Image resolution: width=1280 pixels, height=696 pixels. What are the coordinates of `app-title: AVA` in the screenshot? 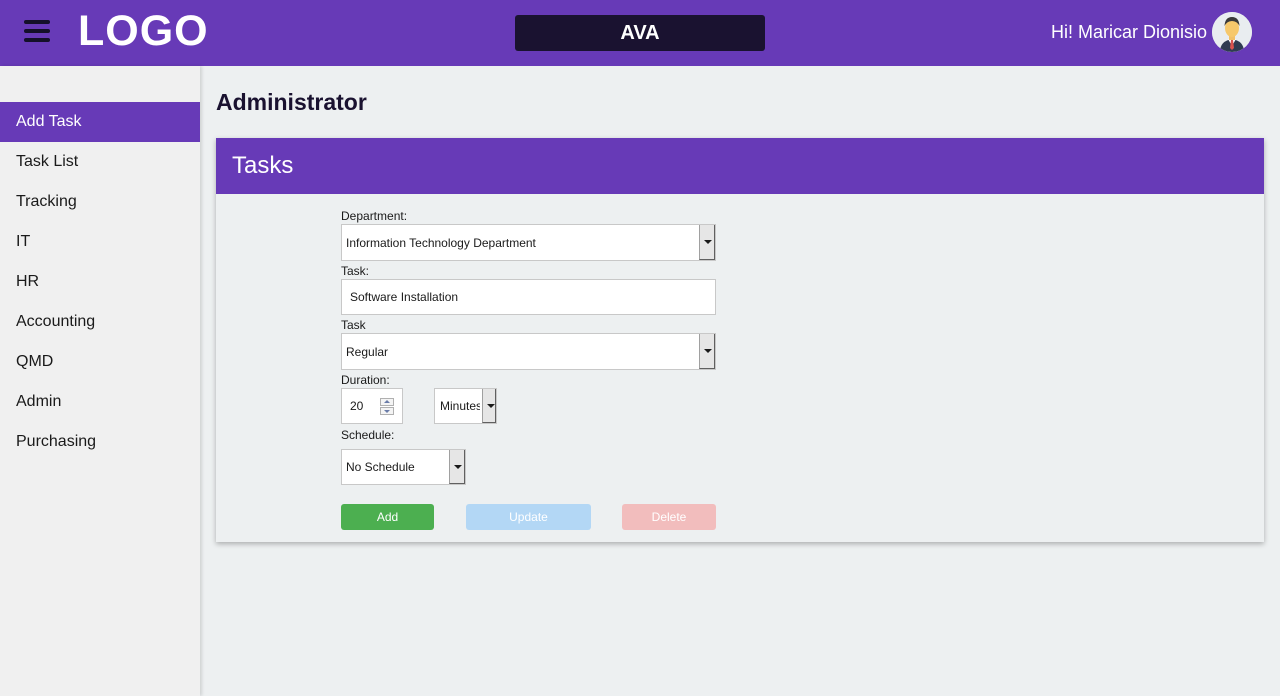 It's located at (640, 33).